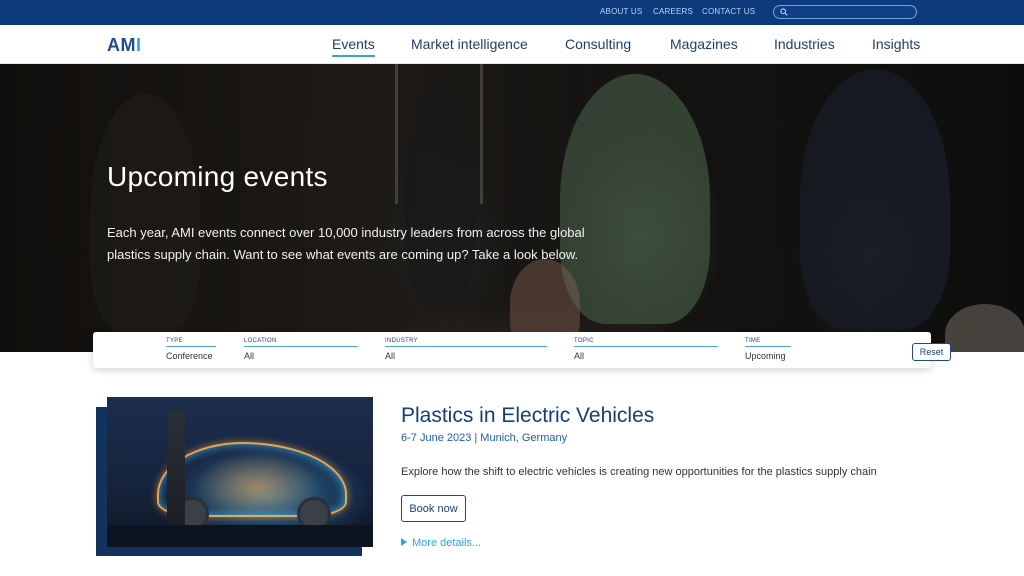 This screenshot has width=1024, height=576. Describe the element at coordinates (851, 12) in the screenshot. I see `search-input` at that location.